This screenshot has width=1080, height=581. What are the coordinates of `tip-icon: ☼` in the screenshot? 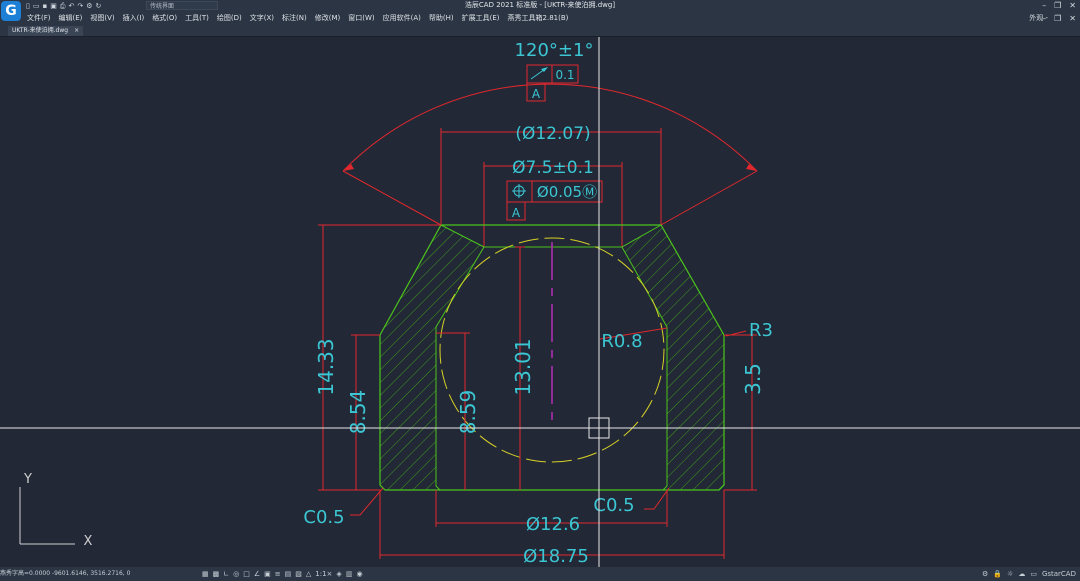 It's located at (1010, 574).